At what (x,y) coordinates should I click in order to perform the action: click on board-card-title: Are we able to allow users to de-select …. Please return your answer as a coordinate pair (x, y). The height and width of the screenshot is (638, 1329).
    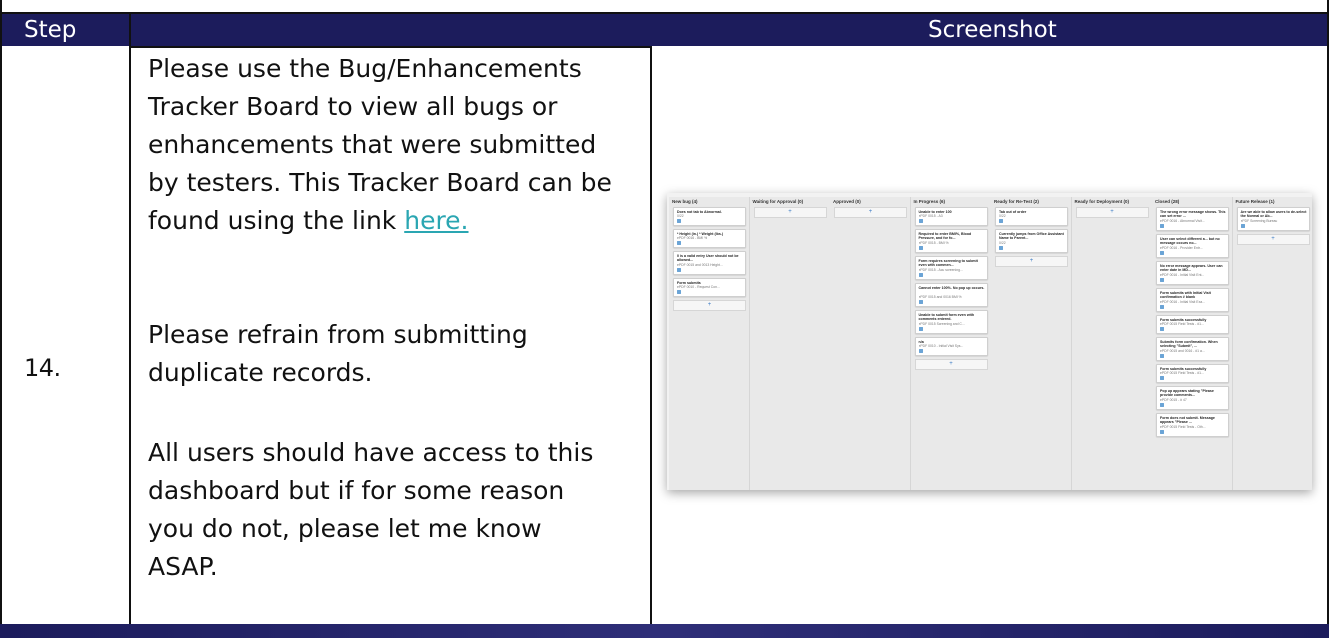
    Looking at the image, I should click on (1273, 214).